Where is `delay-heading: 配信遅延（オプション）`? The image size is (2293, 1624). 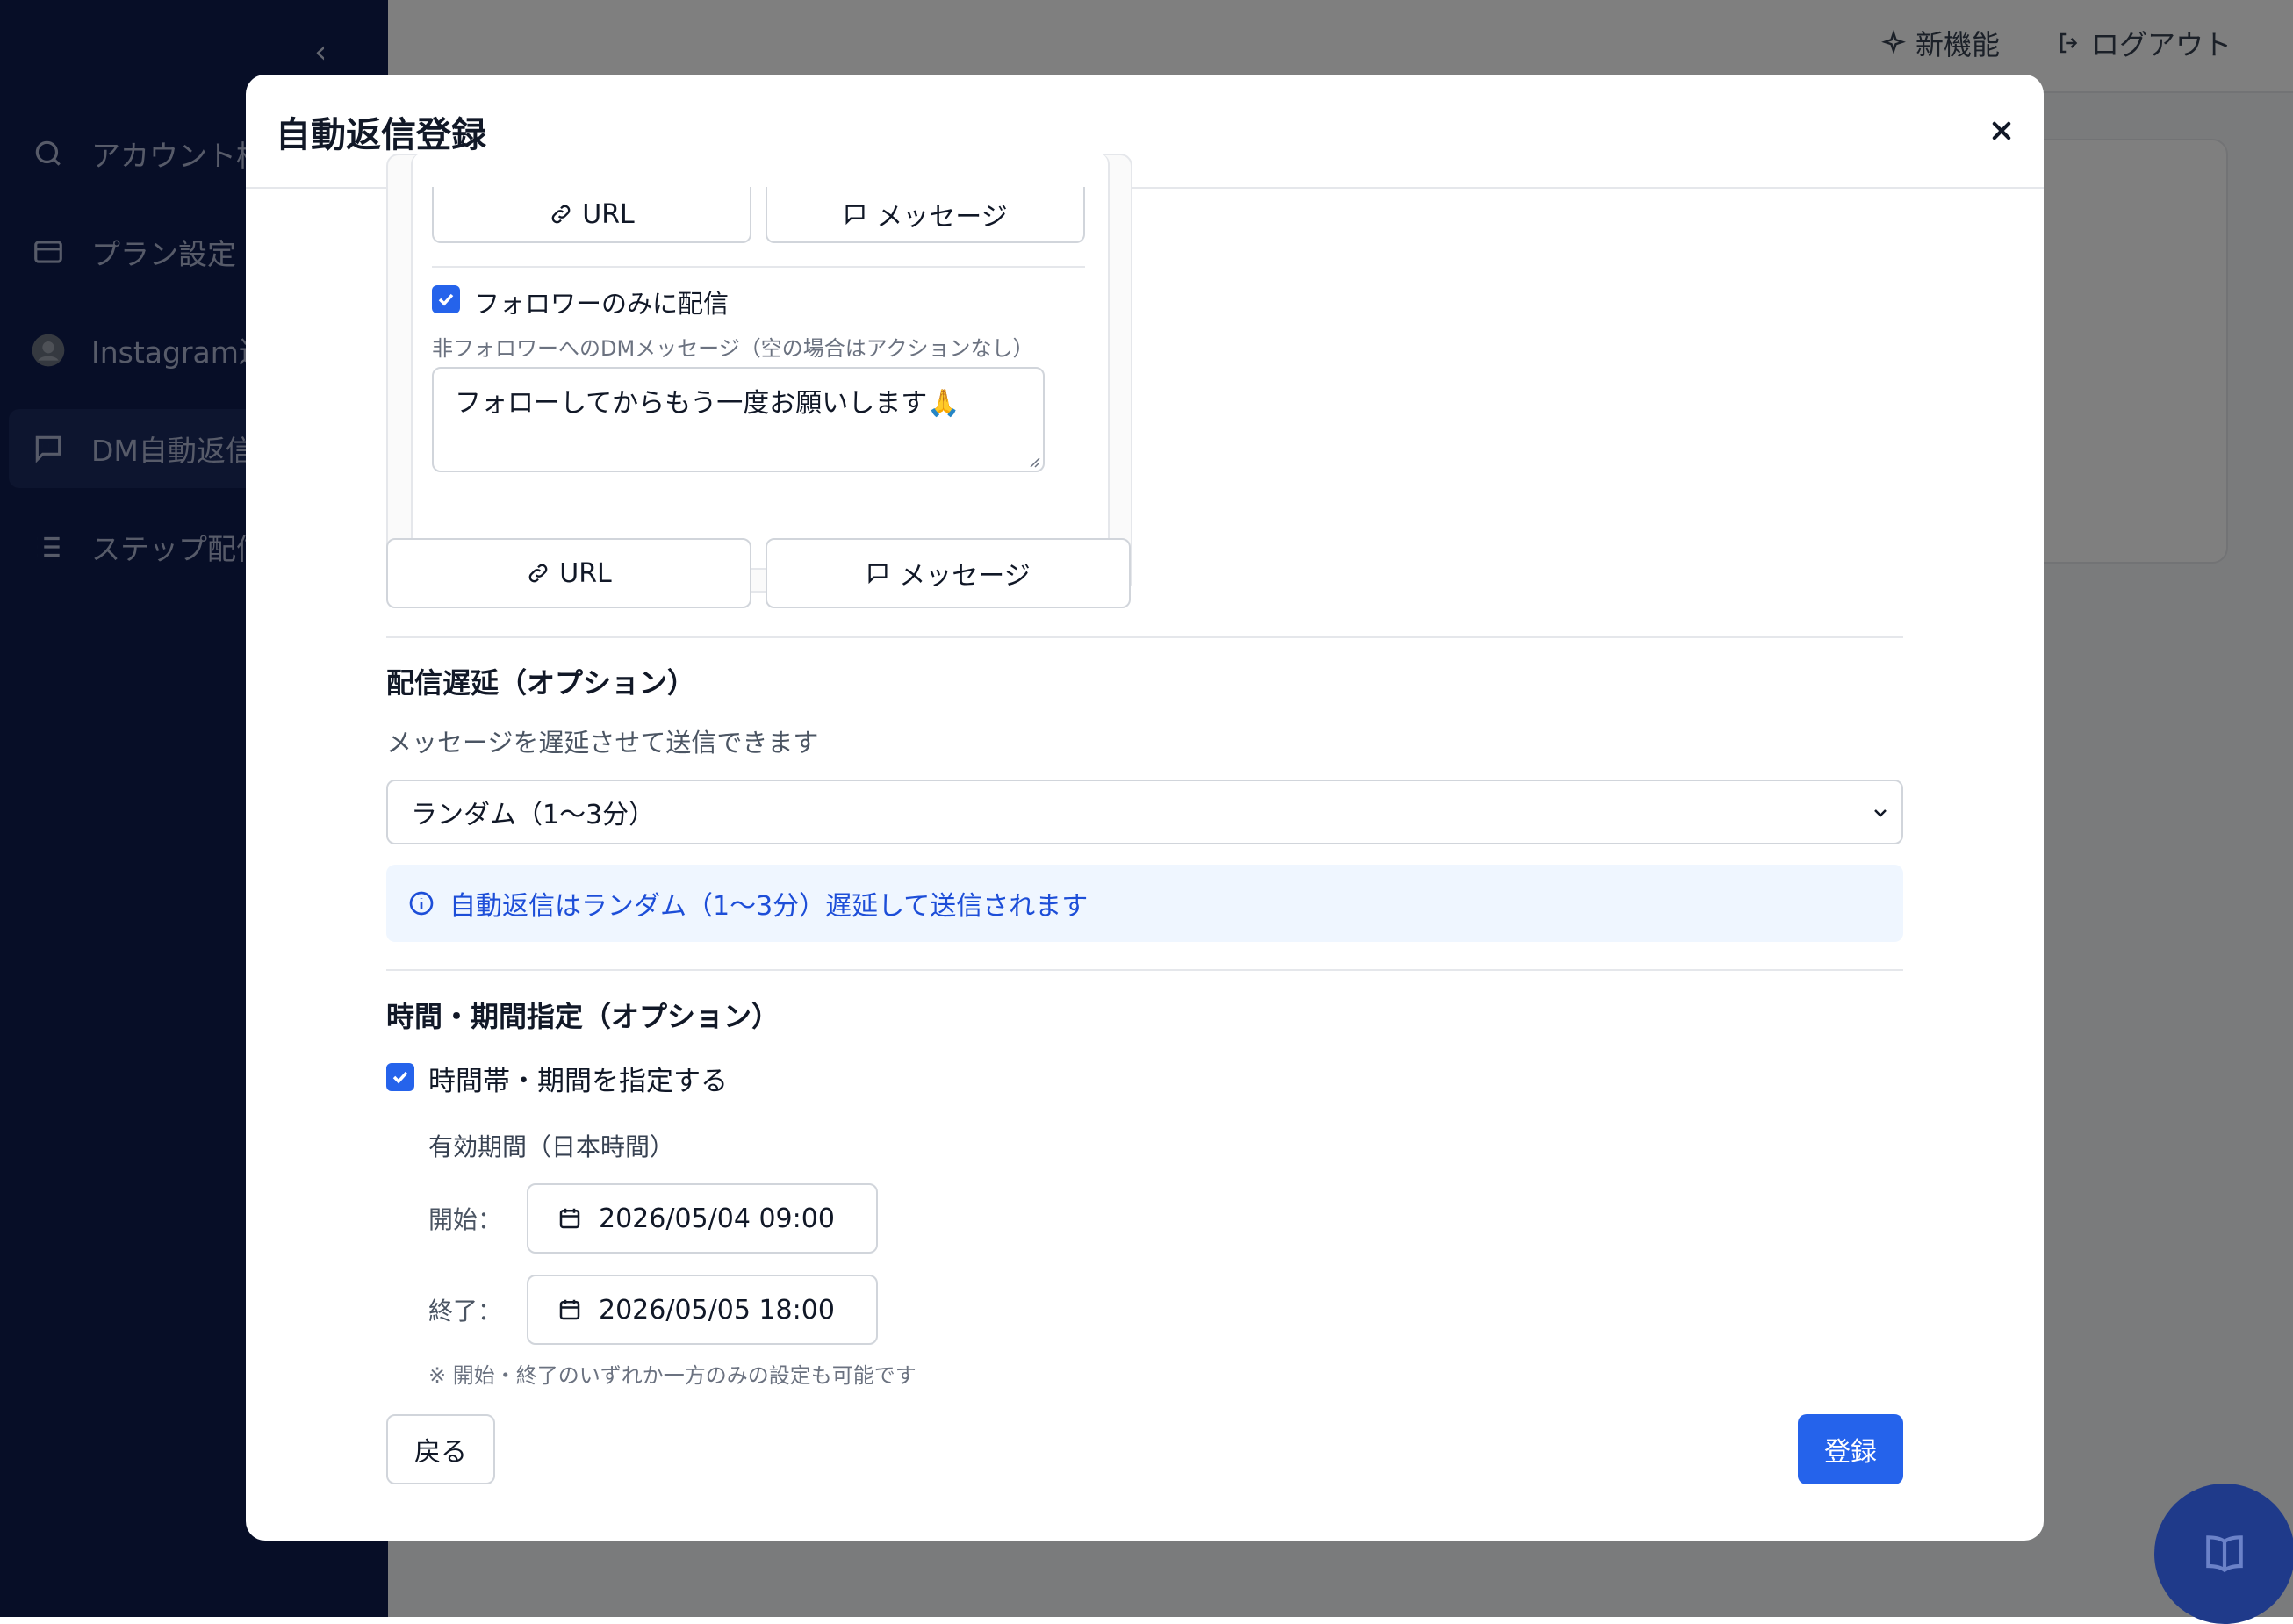
delay-heading: 配信遅延（オプション） is located at coordinates (541, 683).